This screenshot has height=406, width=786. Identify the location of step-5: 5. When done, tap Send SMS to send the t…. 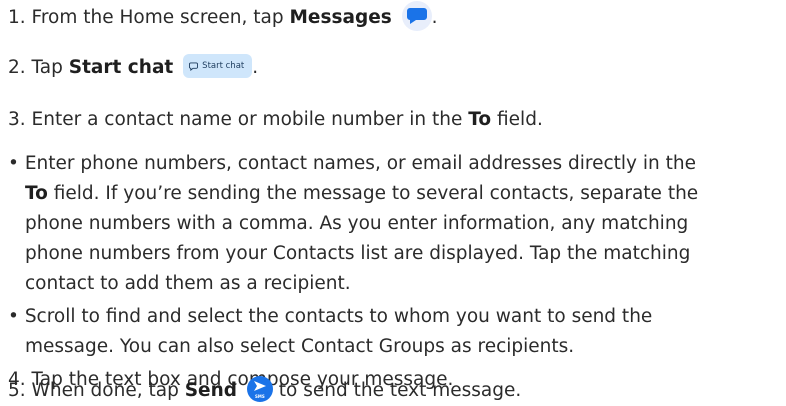
(264, 391).